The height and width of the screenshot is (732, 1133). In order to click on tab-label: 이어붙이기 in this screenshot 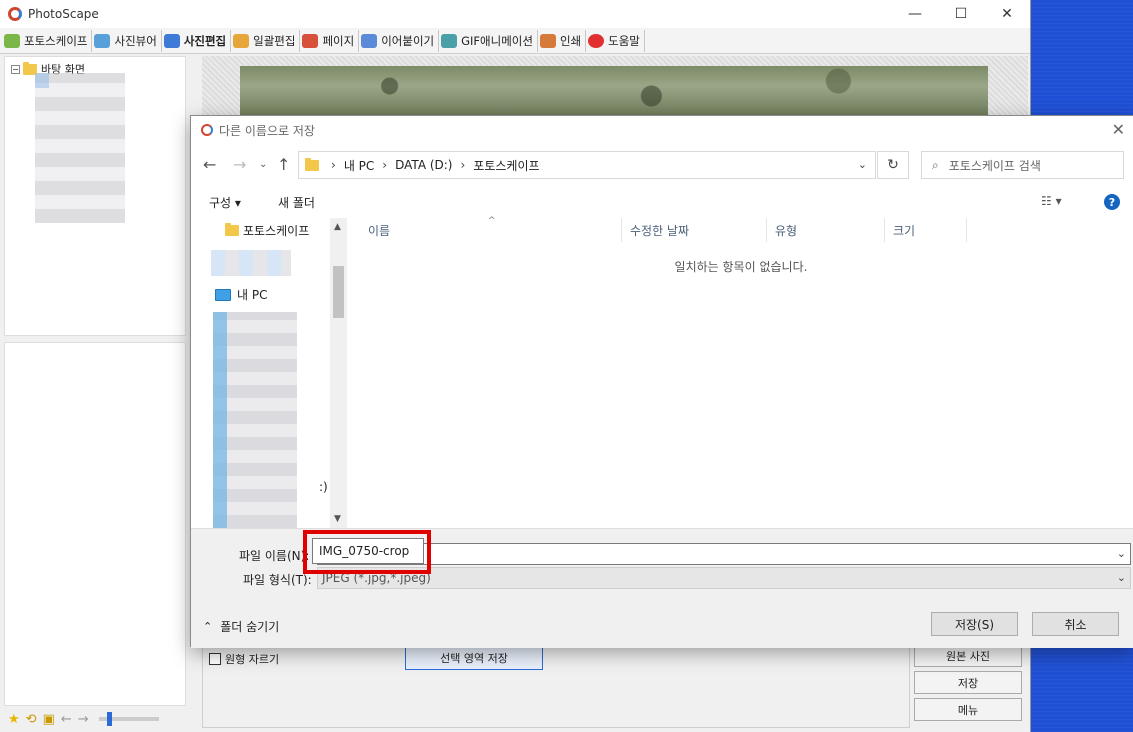, I will do `click(408, 40)`.